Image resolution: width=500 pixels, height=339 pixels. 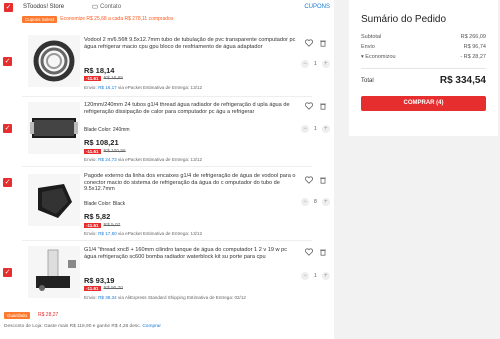 What do you see at coordinates (40, 19) in the screenshot?
I see `coupon-tag: Cupons Select` at bounding box center [40, 19].